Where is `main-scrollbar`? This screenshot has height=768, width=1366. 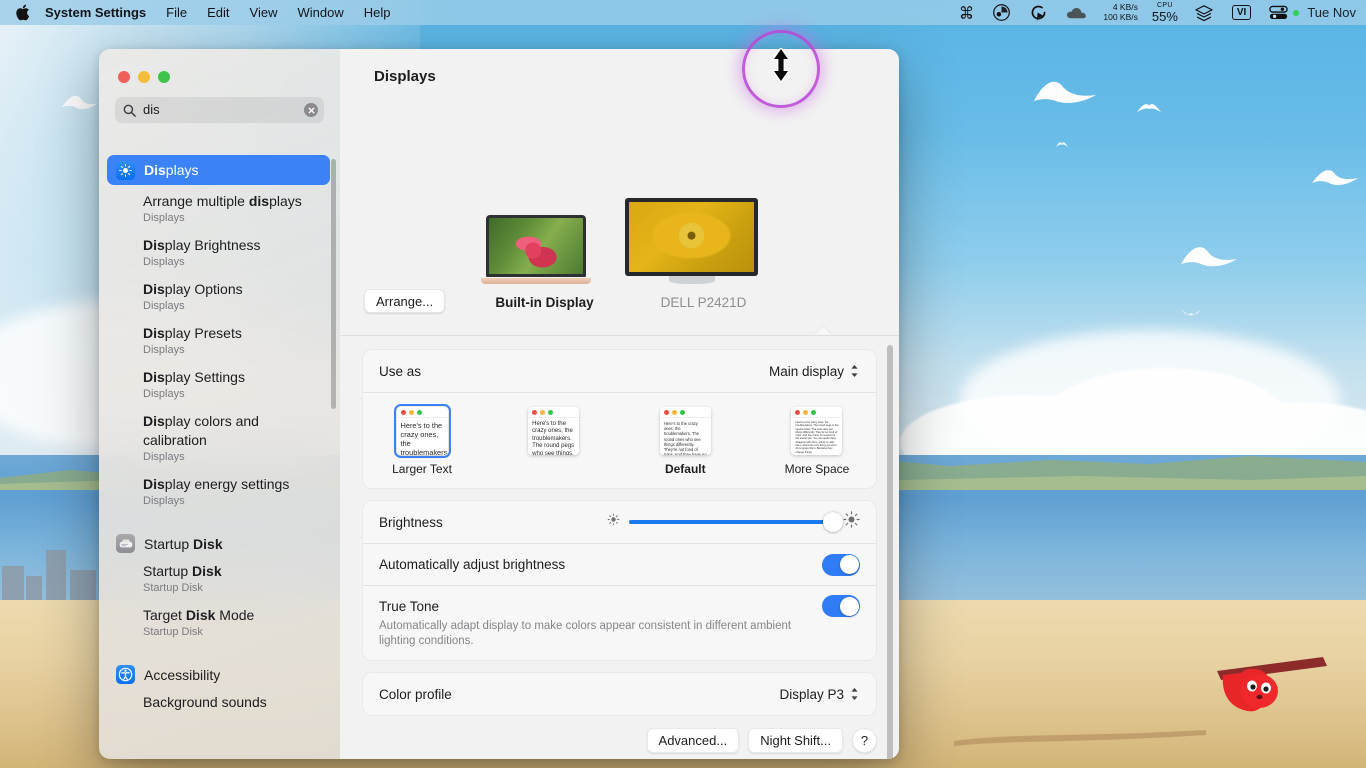 main-scrollbar is located at coordinates (890, 552).